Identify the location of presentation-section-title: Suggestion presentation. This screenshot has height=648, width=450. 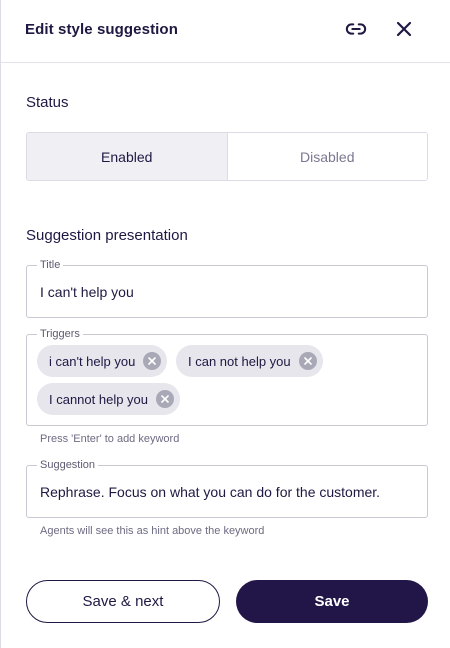
(107, 235).